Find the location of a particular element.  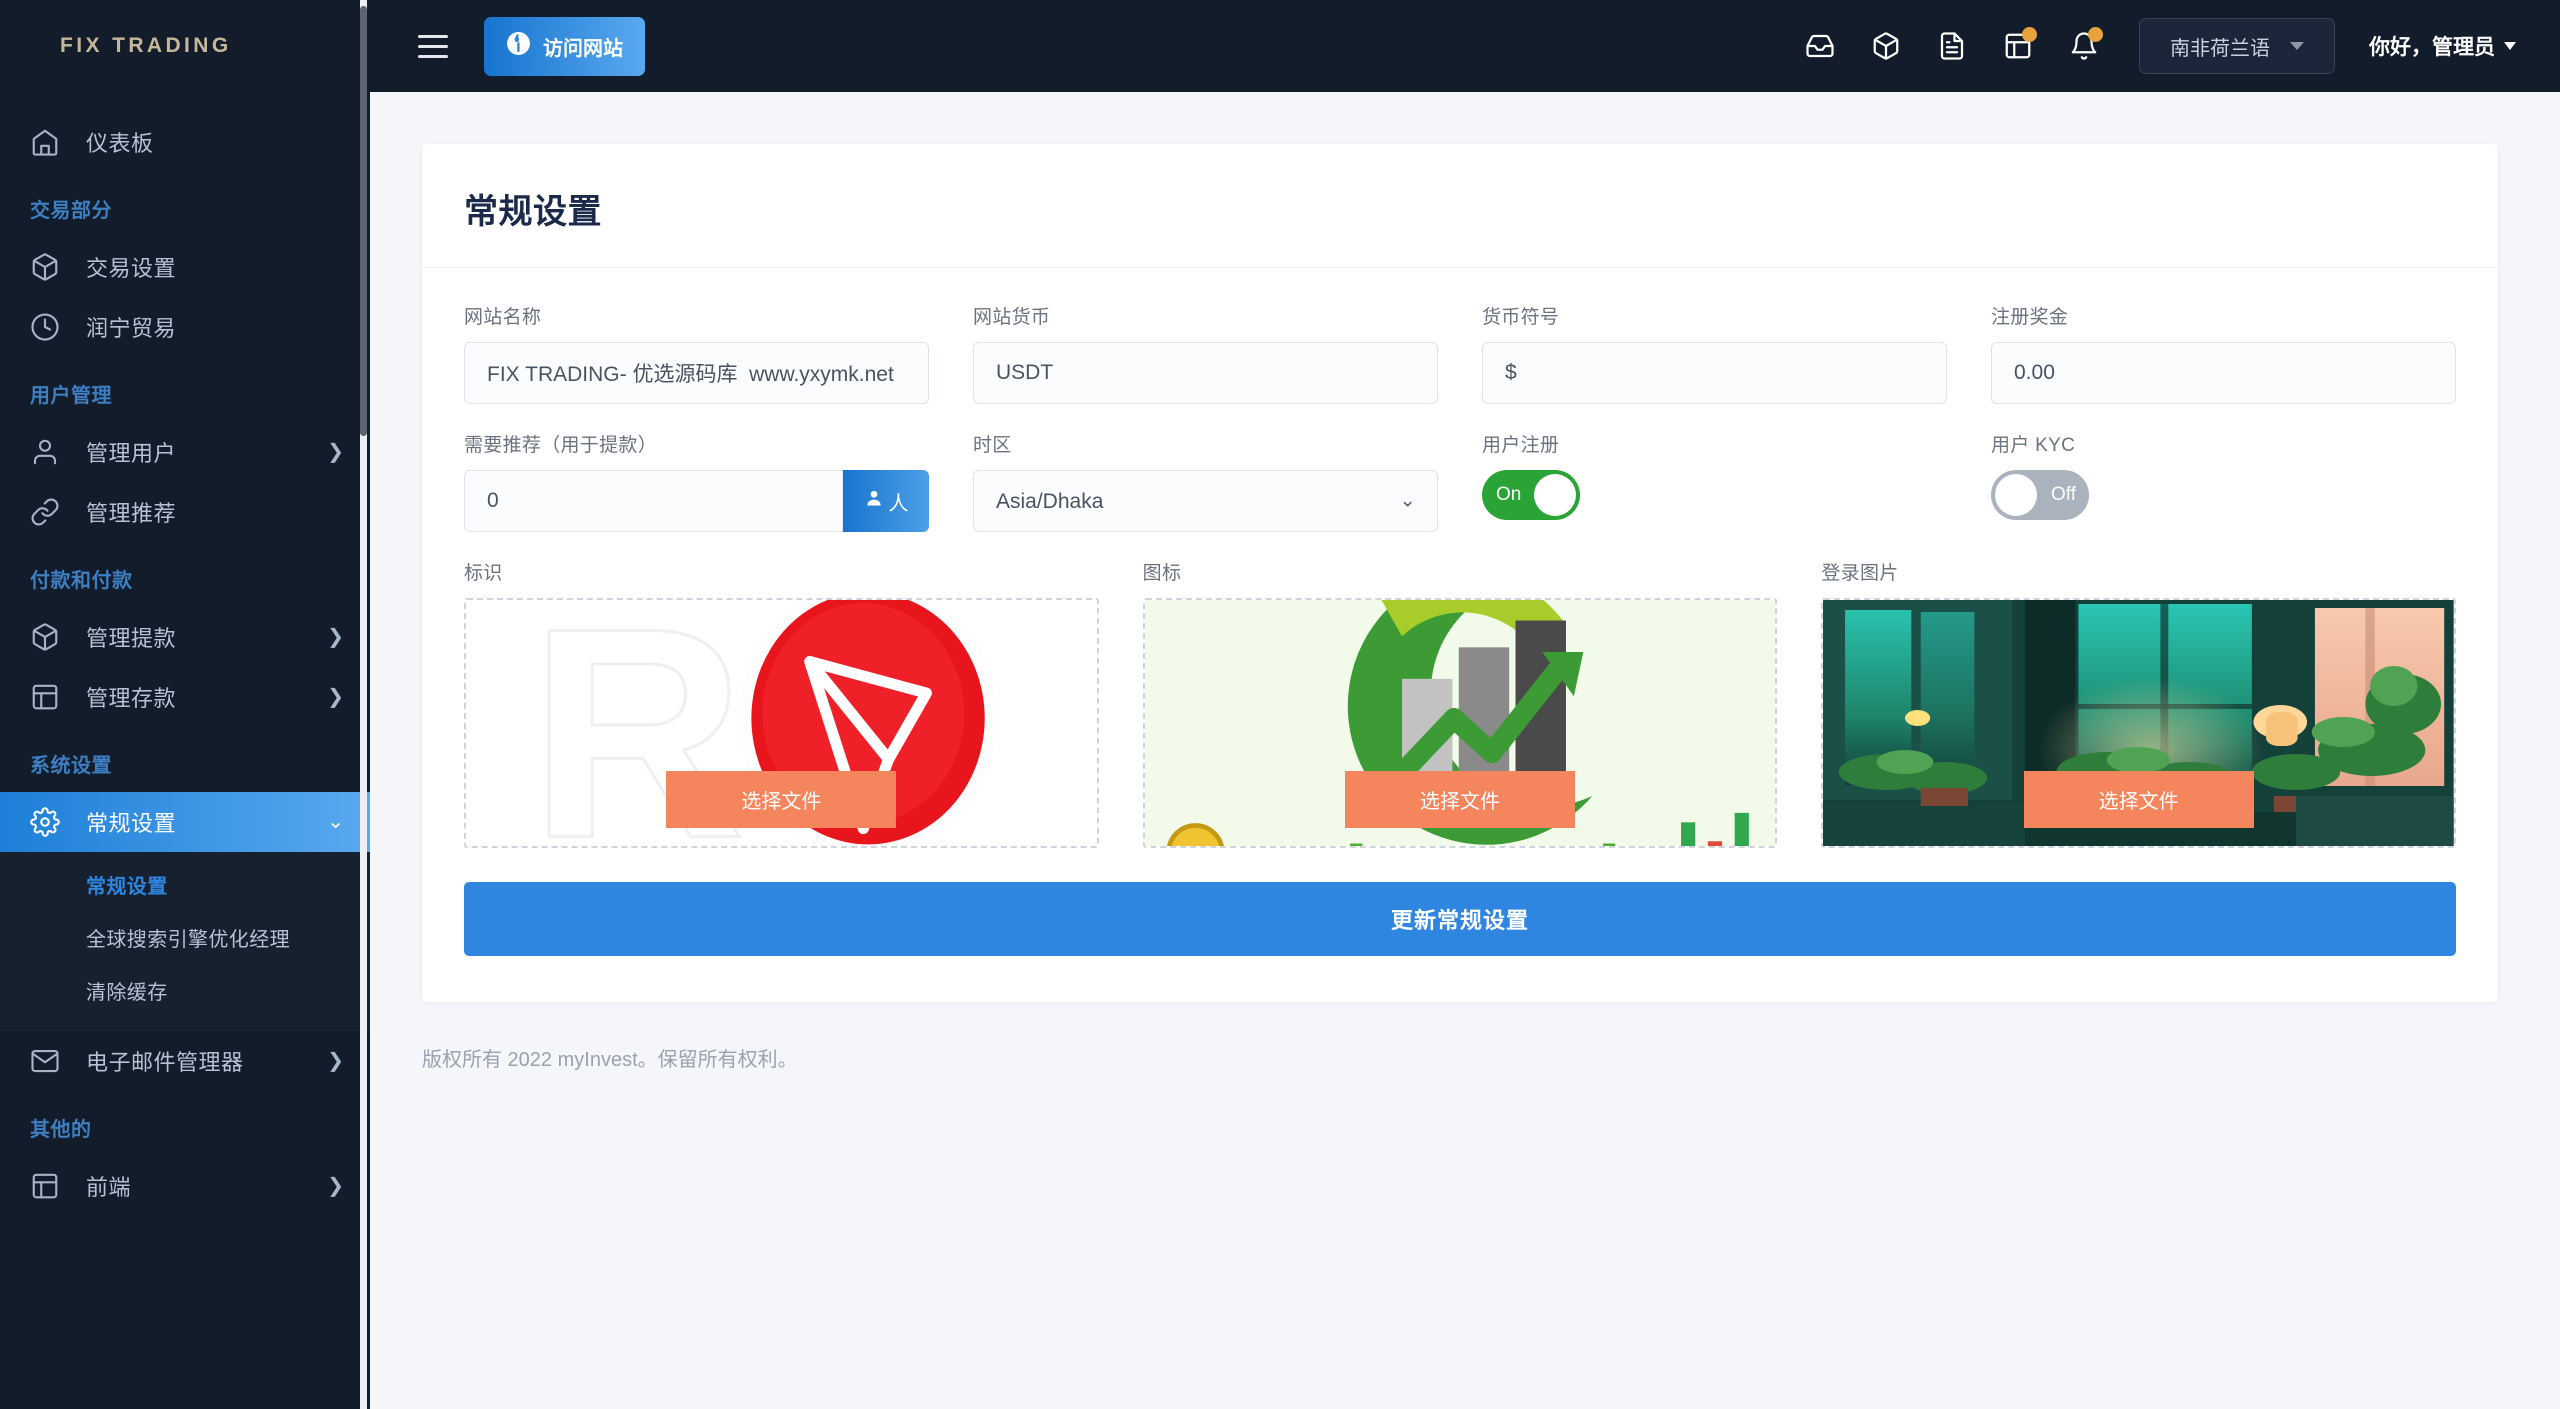

referral-unit-addon: 人 is located at coordinates (886, 501).